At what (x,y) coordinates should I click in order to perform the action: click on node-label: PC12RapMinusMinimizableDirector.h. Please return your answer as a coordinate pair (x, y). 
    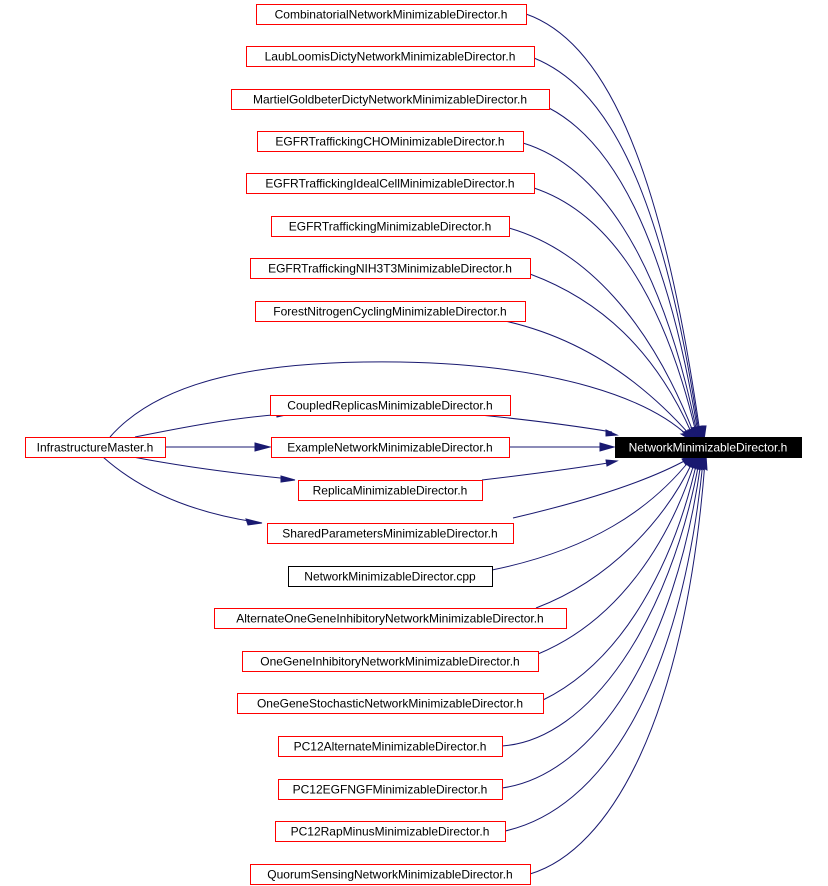
    Looking at the image, I should click on (390, 832).